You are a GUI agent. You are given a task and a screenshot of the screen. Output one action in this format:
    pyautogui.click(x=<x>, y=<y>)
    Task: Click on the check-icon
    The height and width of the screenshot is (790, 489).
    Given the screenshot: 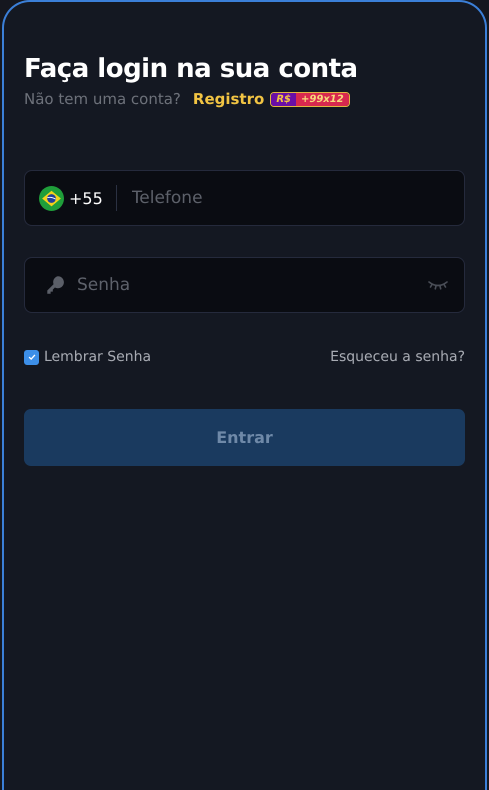 What is the action you would take?
    pyautogui.click(x=31, y=357)
    